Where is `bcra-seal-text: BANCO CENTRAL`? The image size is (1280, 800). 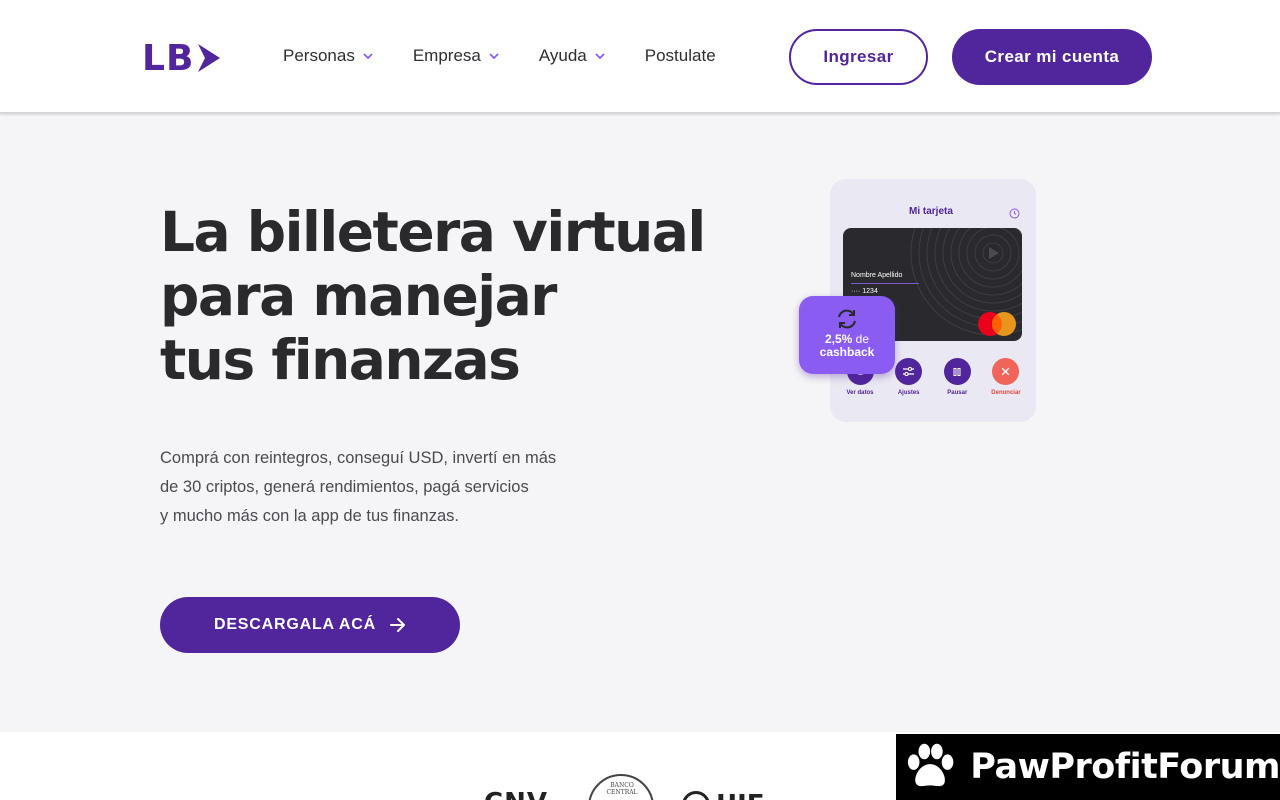
bcra-seal-text: BANCO CENTRAL is located at coordinates (622, 789).